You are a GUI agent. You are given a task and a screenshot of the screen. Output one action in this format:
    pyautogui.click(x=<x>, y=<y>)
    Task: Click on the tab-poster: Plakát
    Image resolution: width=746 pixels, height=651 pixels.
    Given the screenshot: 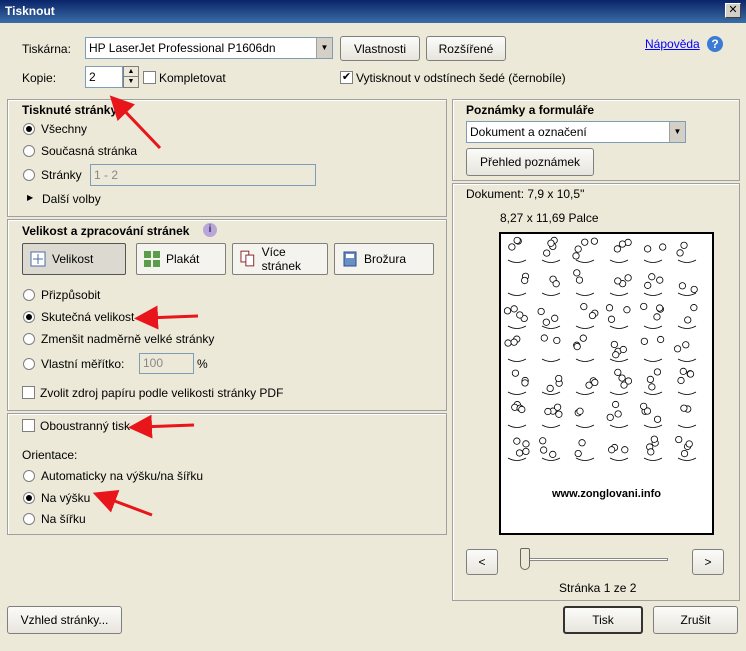 What is the action you would take?
    pyautogui.click(x=181, y=259)
    